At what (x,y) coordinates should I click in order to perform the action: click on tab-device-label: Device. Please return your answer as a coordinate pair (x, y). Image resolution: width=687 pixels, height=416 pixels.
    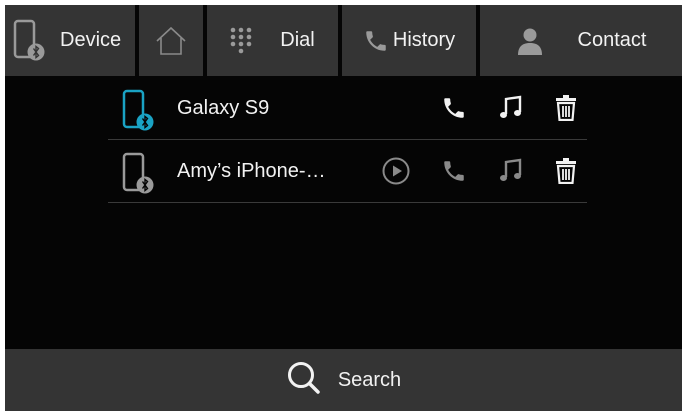
    Looking at the image, I should click on (91, 40).